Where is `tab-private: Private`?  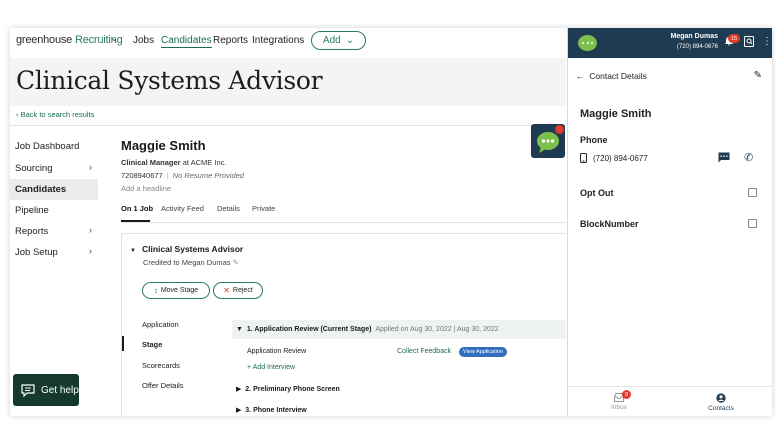 tab-private: Private is located at coordinates (263, 208).